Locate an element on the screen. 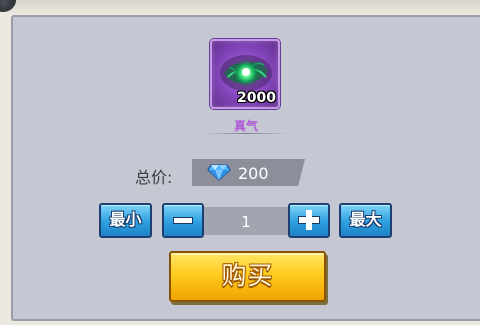 Image resolution: width=480 pixels, height=325 pixels. item-count: 2000 is located at coordinates (256, 98).